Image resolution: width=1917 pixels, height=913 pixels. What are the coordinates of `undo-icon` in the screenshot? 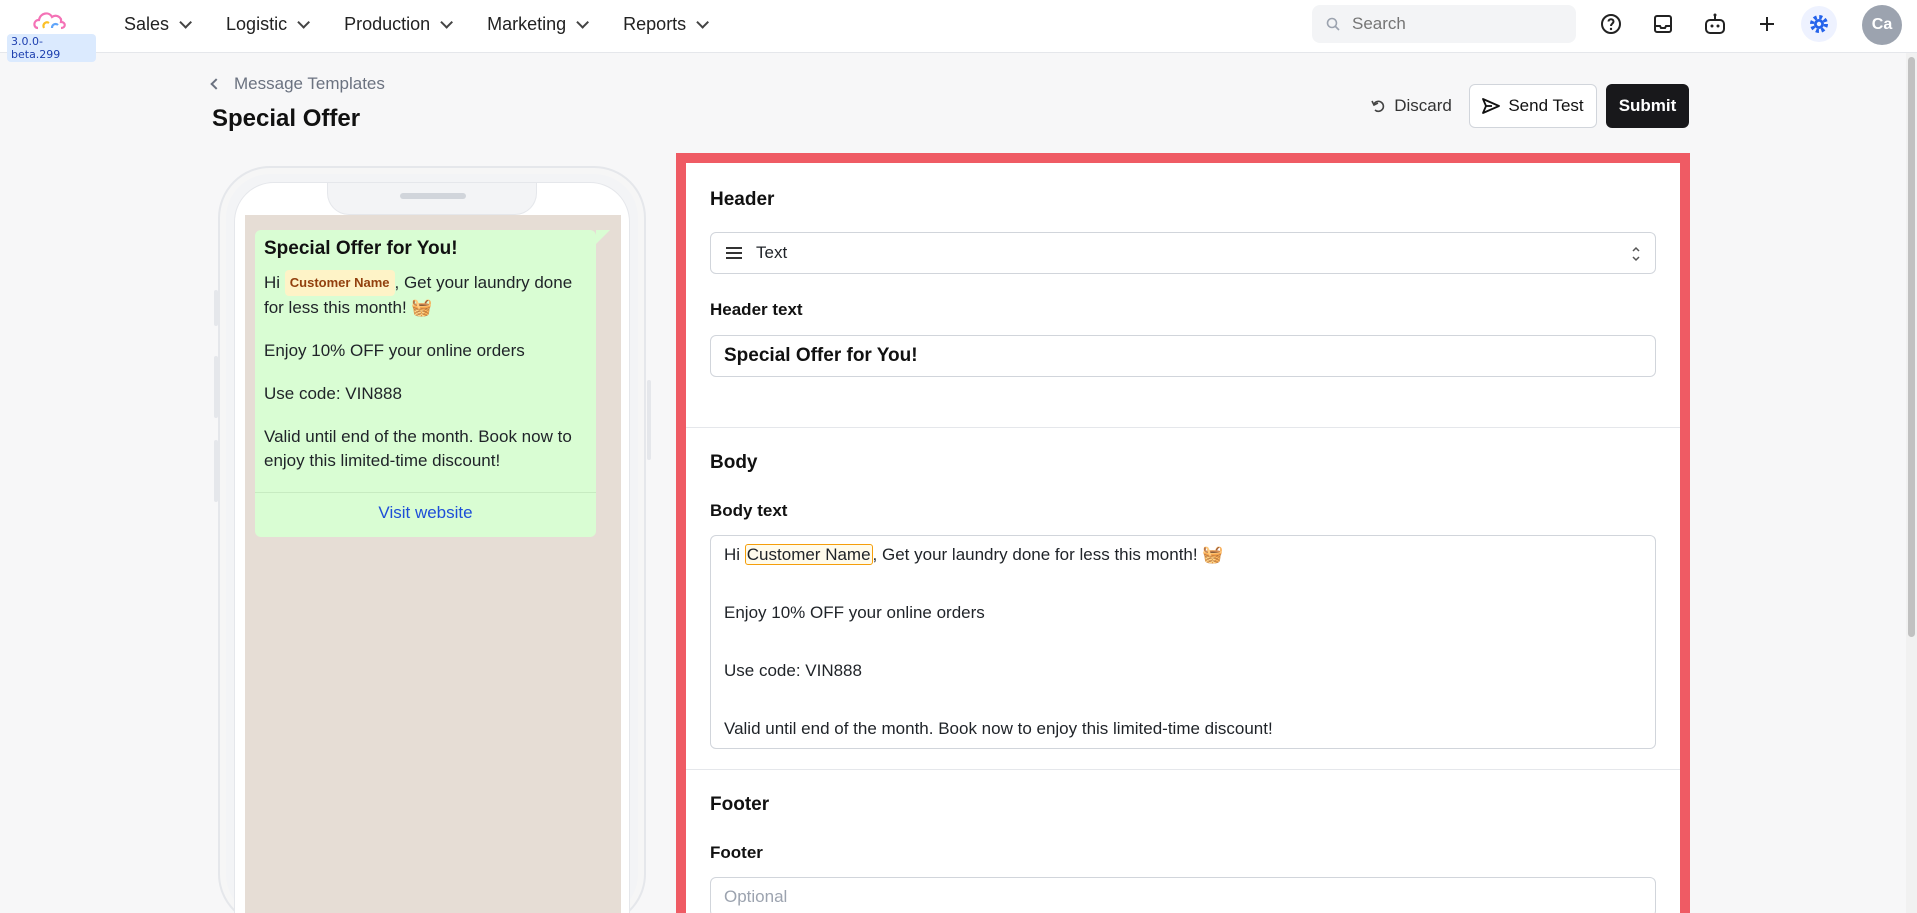 It's located at (1378, 106).